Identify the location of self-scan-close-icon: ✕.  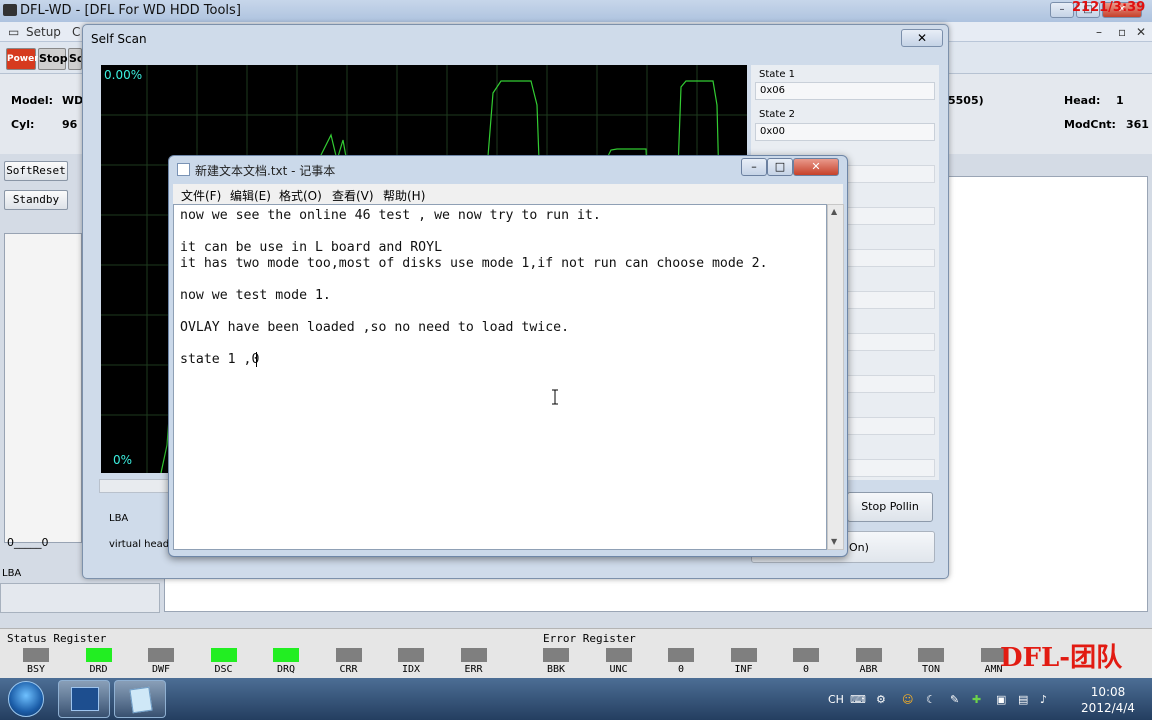
(922, 38).